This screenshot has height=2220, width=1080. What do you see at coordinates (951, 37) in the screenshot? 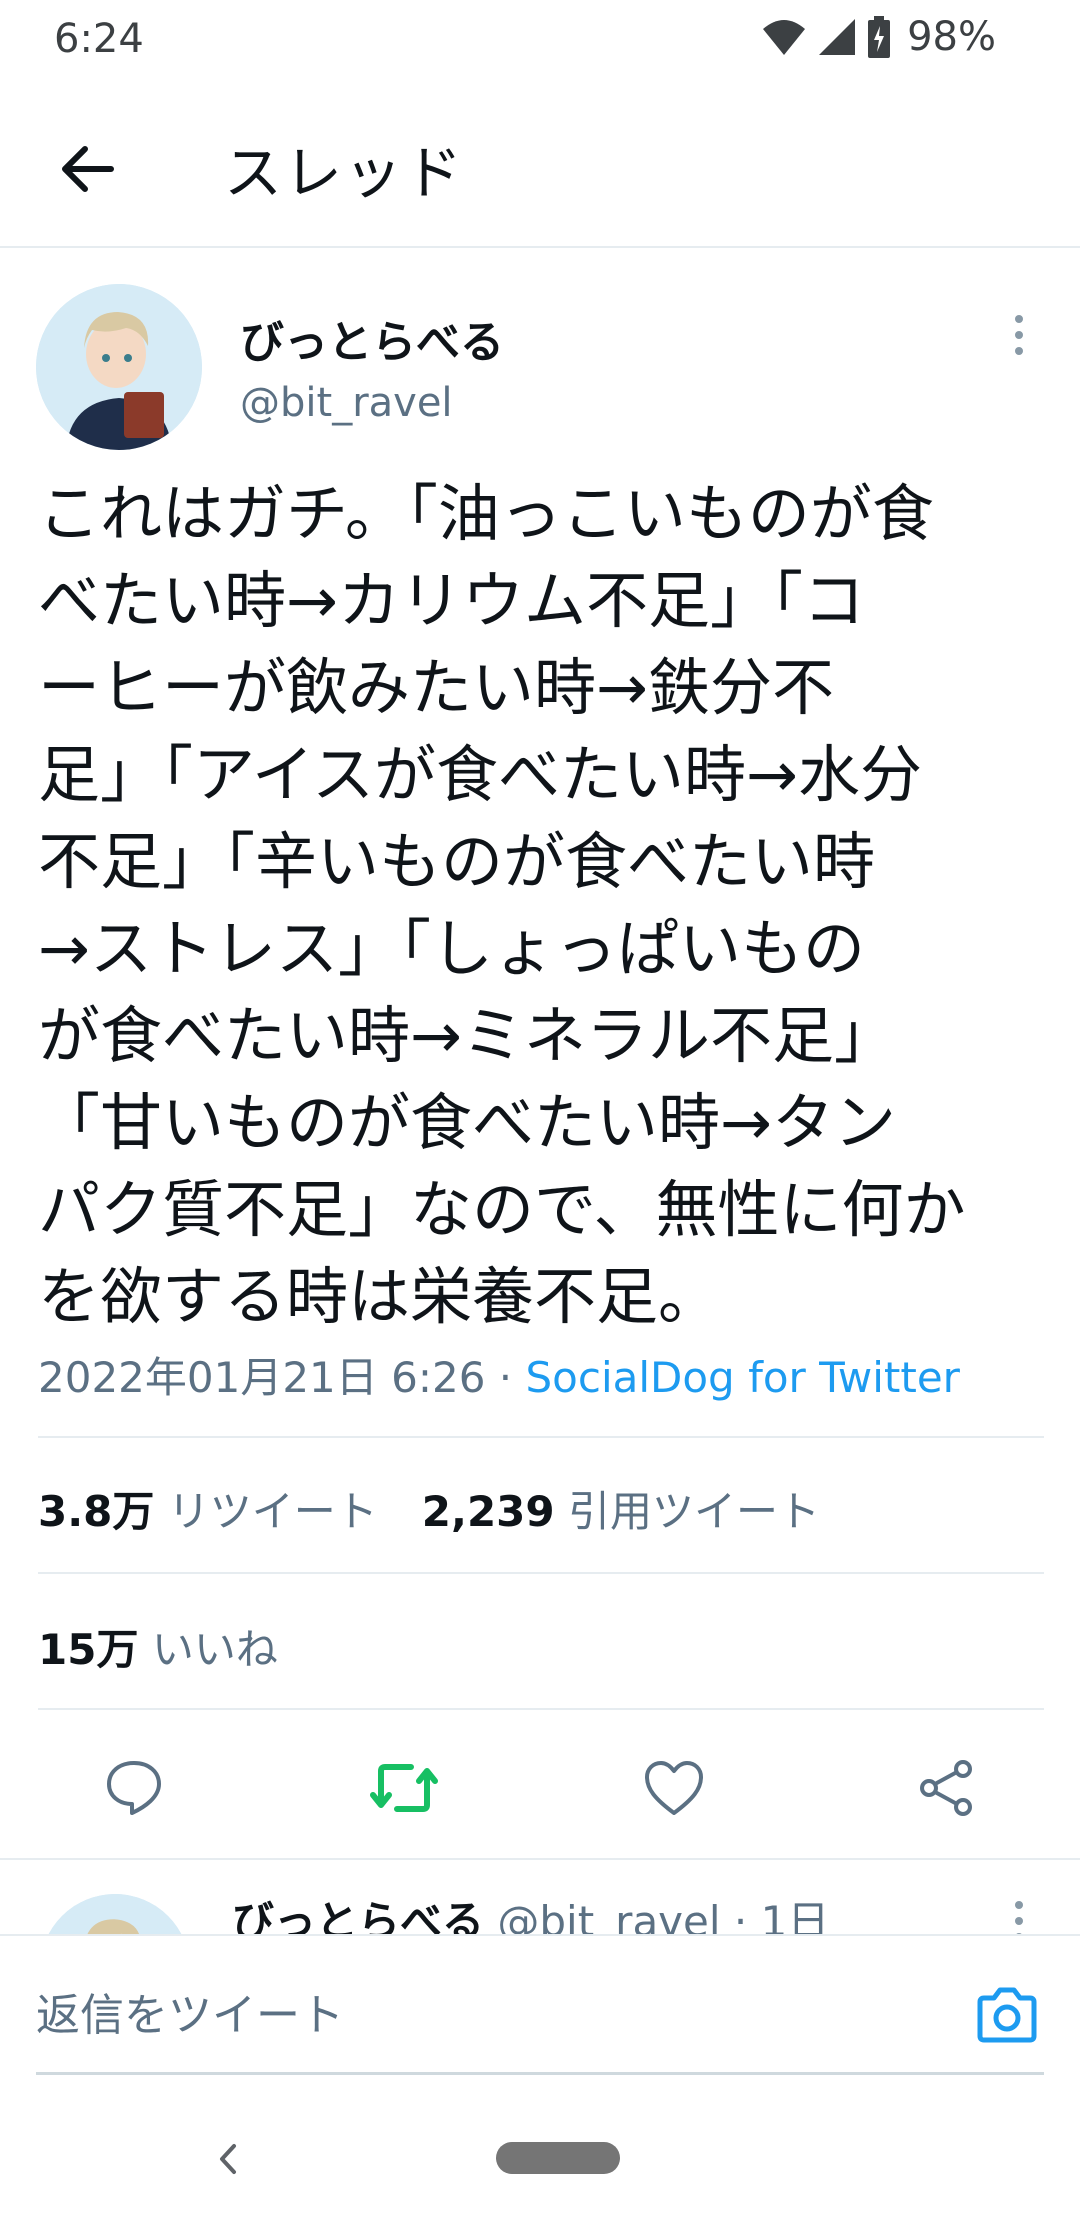
I see `battery-percent: 98%` at bounding box center [951, 37].